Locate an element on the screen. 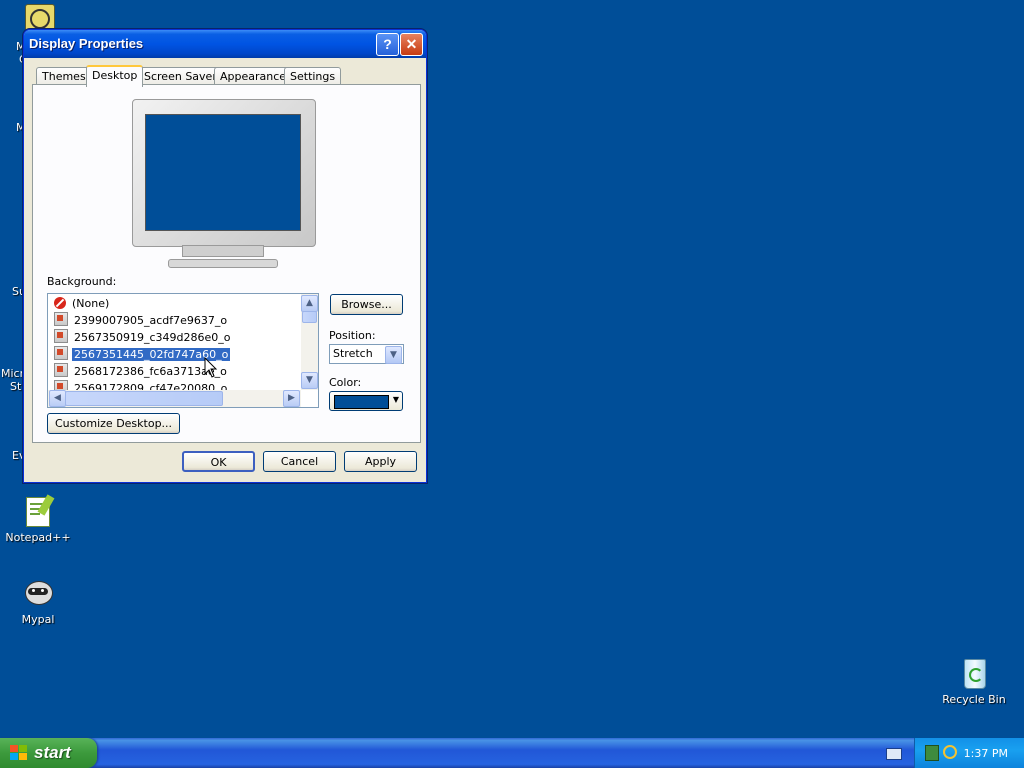 The width and height of the screenshot is (1024, 768). clock: 1:37 PM is located at coordinates (986, 753).